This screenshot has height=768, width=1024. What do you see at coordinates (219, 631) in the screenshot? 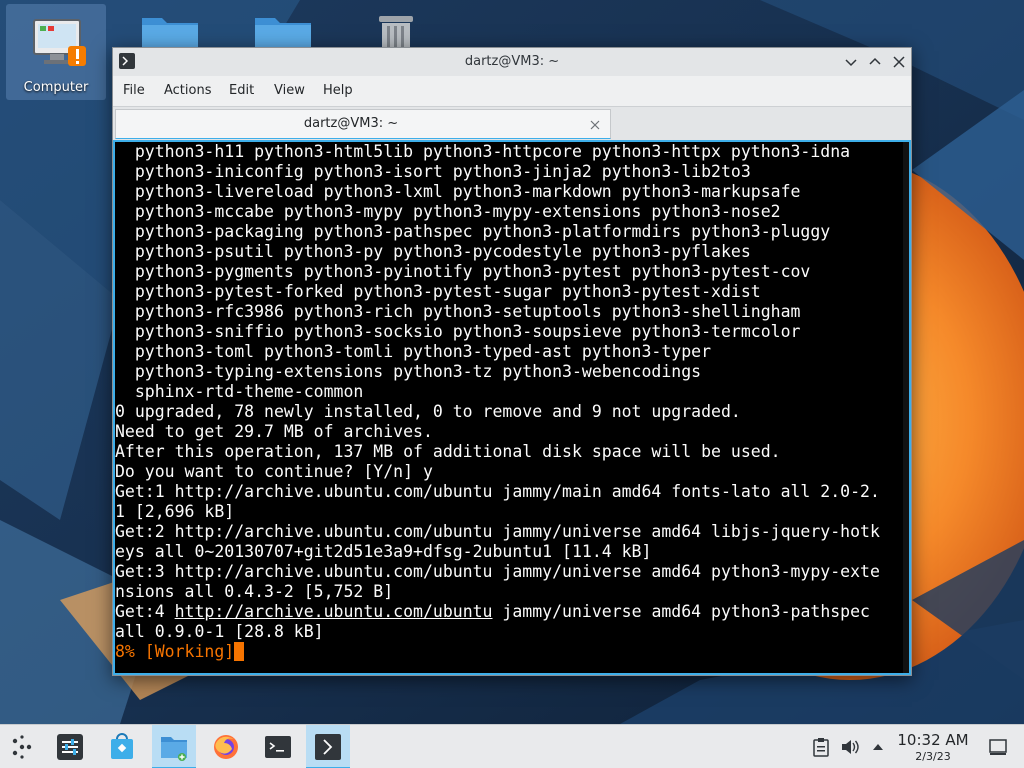
I see `terminal-line: all 0.9.0-1 [28.8 kB]` at bounding box center [219, 631].